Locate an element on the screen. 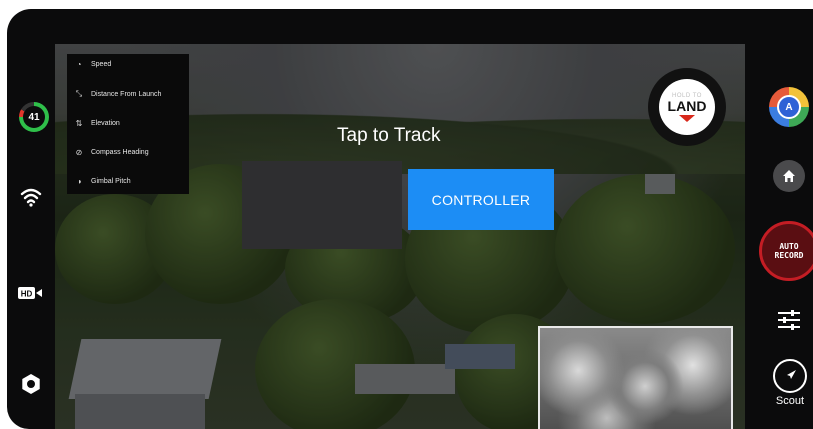 The width and height of the screenshot is (813, 429). home-icon is located at coordinates (789, 176).